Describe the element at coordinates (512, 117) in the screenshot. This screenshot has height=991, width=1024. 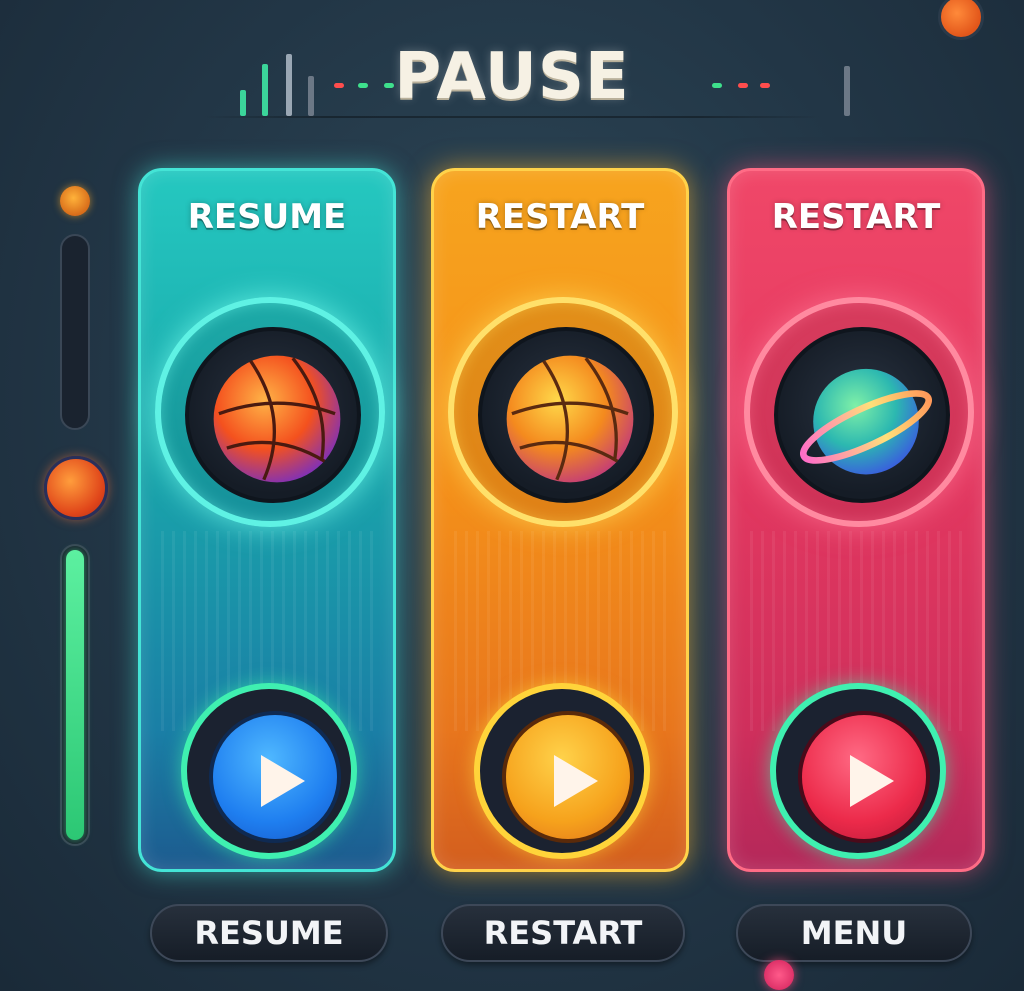
I see `title-underline` at that location.